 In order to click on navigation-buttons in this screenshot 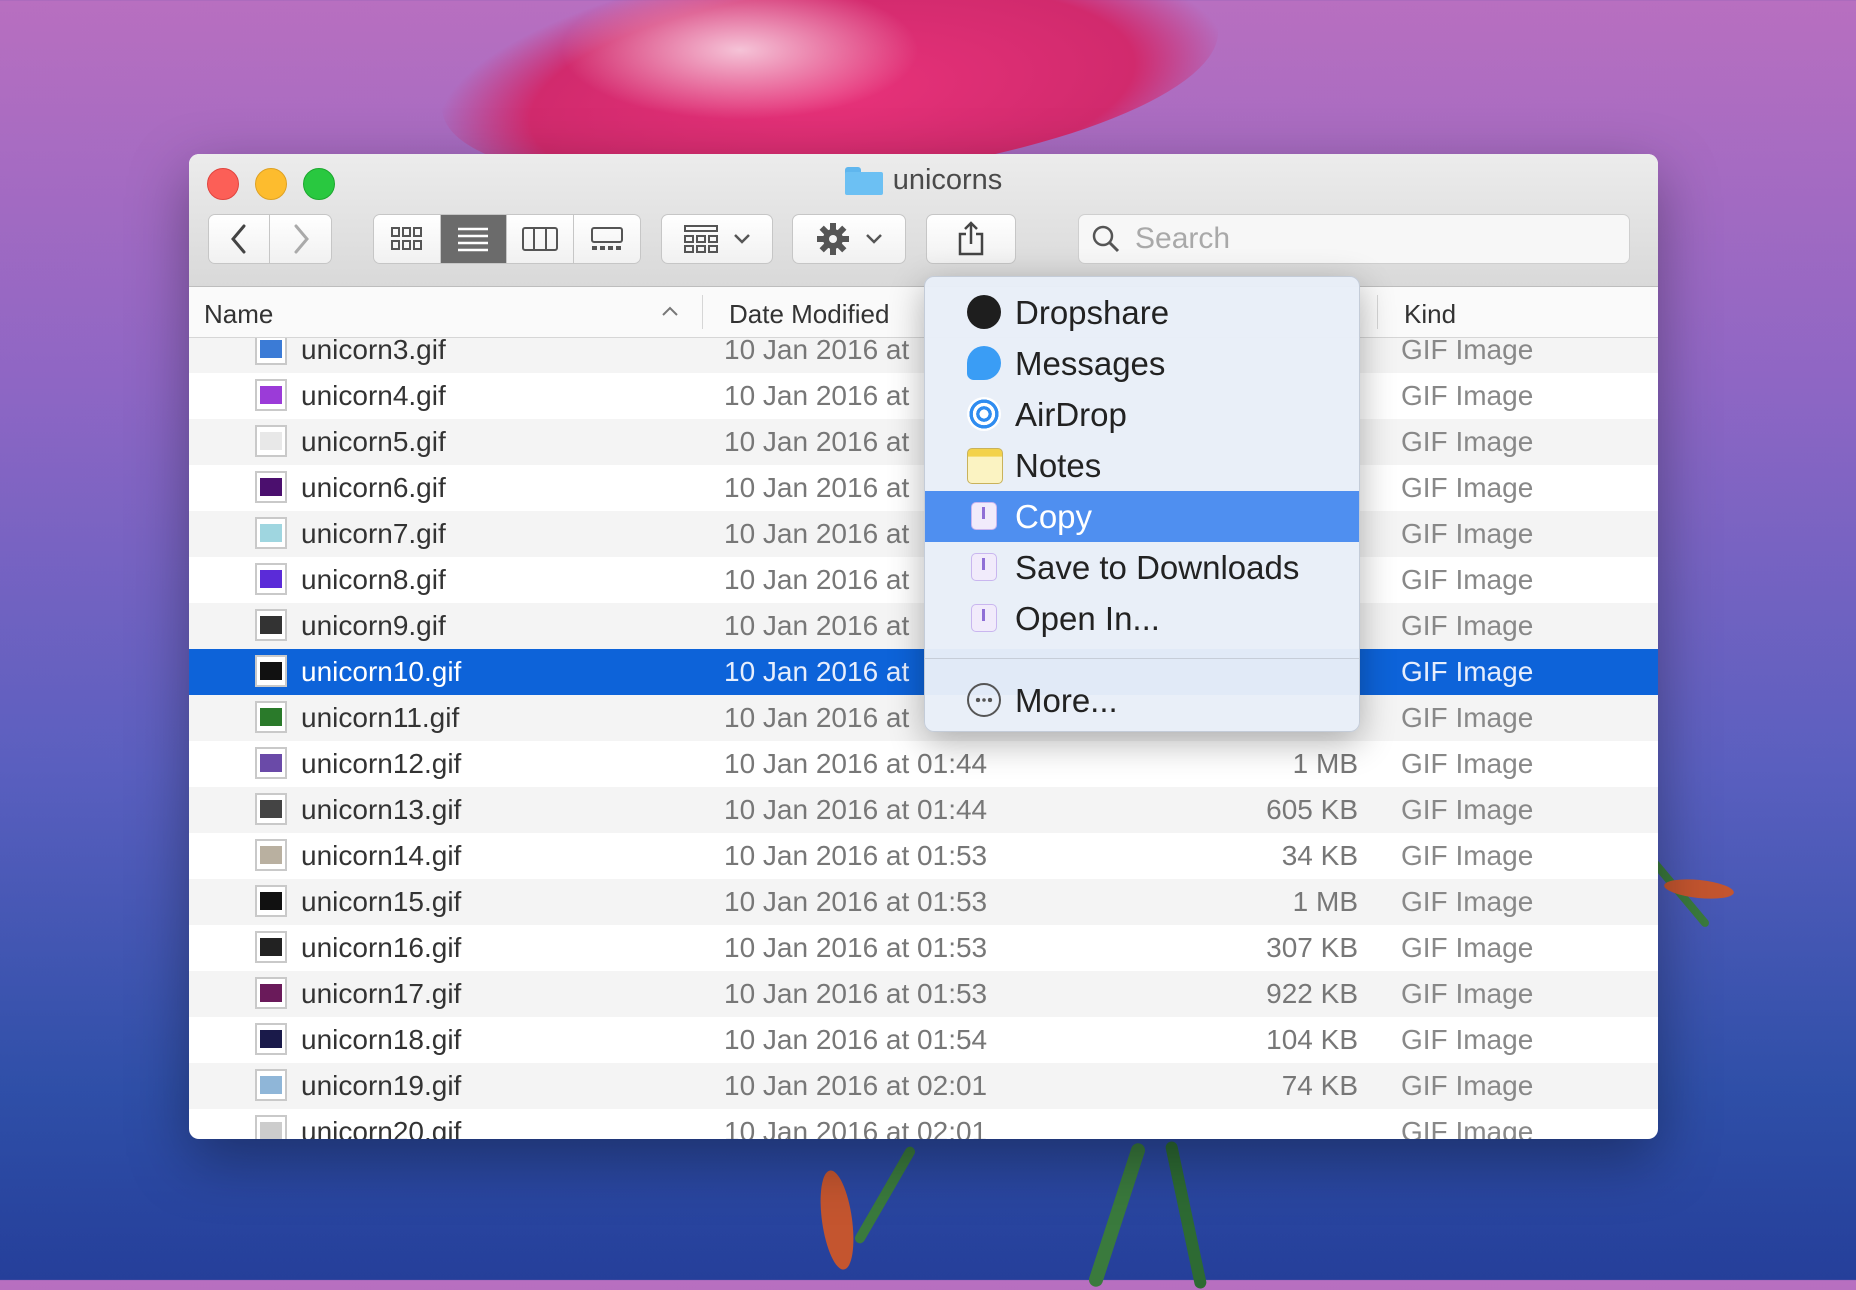, I will do `click(270, 239)`.